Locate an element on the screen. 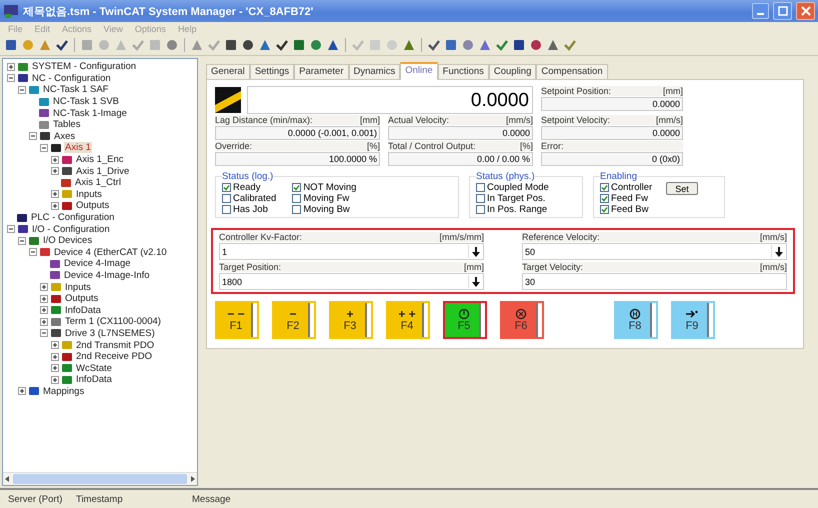 This screenshot has width=818, height=508. function-key-button: F9 is located at coordinates (693, 320).